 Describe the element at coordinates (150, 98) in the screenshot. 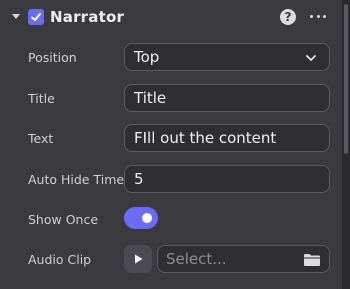

I see `title-value: Title` at that location.